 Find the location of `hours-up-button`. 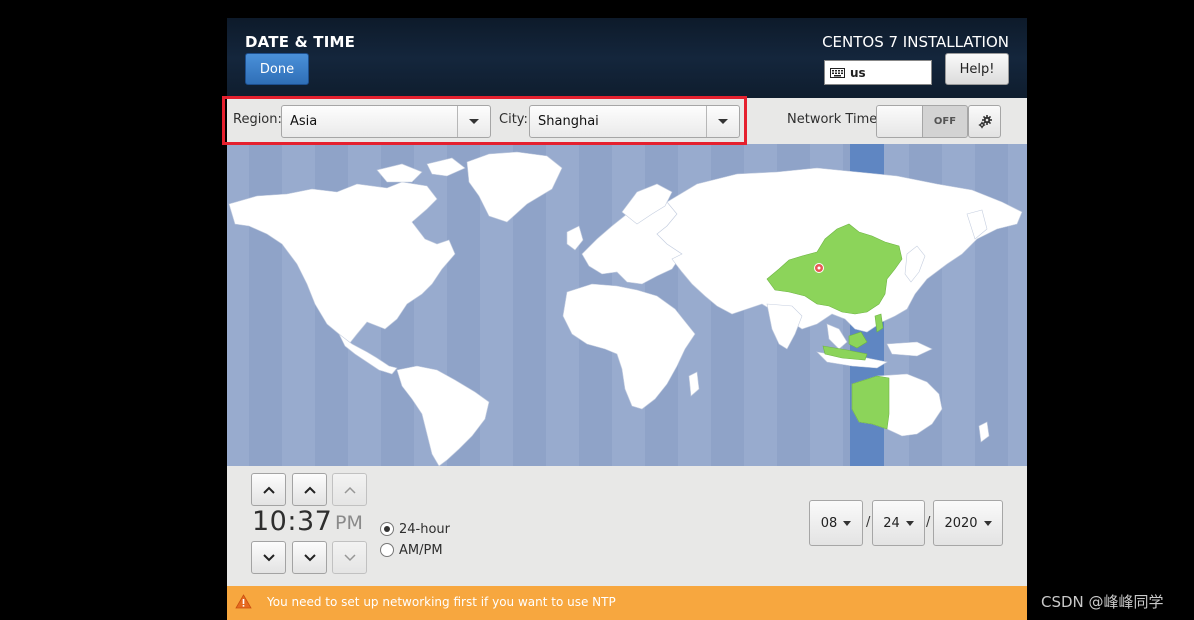

hours-up-button is located at coordinates (268, 489).